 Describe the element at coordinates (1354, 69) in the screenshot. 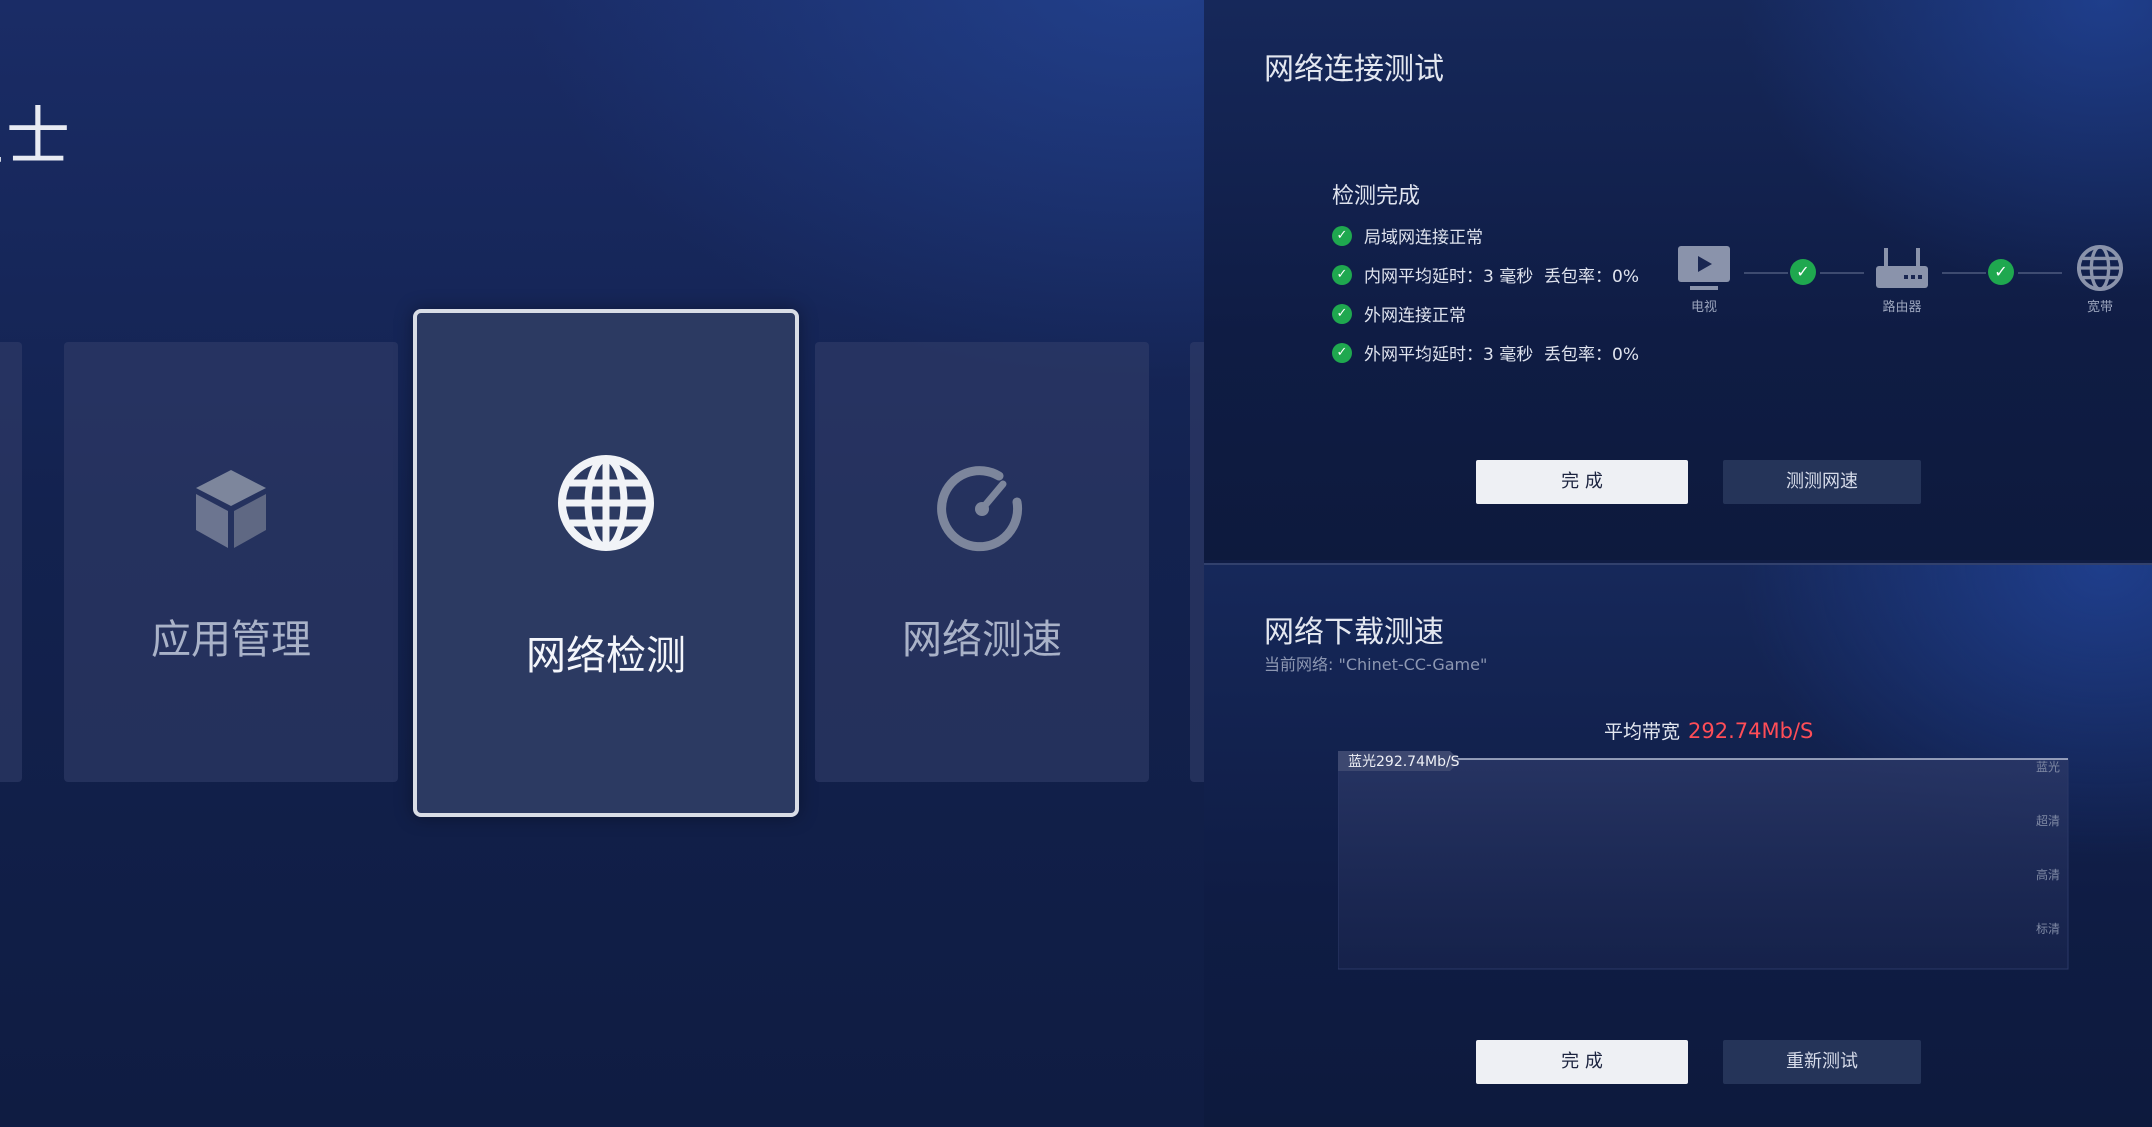

I see `panel-title: 网络连接测试` at that location.